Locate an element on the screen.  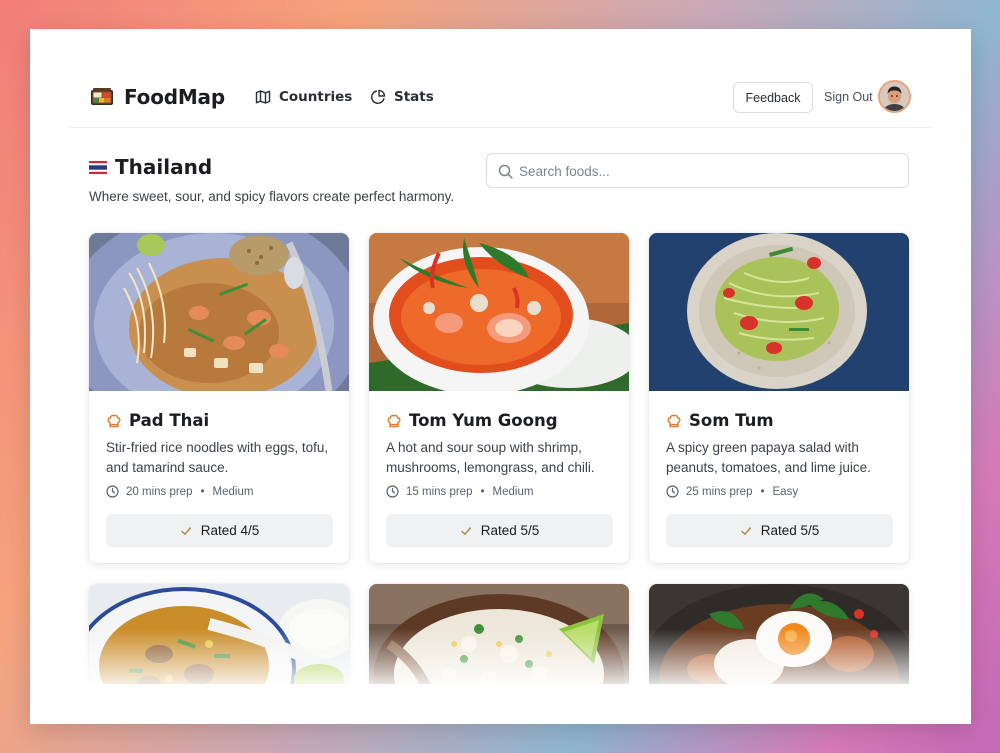
food-image-tom-yum-goong is located at coordinates (499, 312).